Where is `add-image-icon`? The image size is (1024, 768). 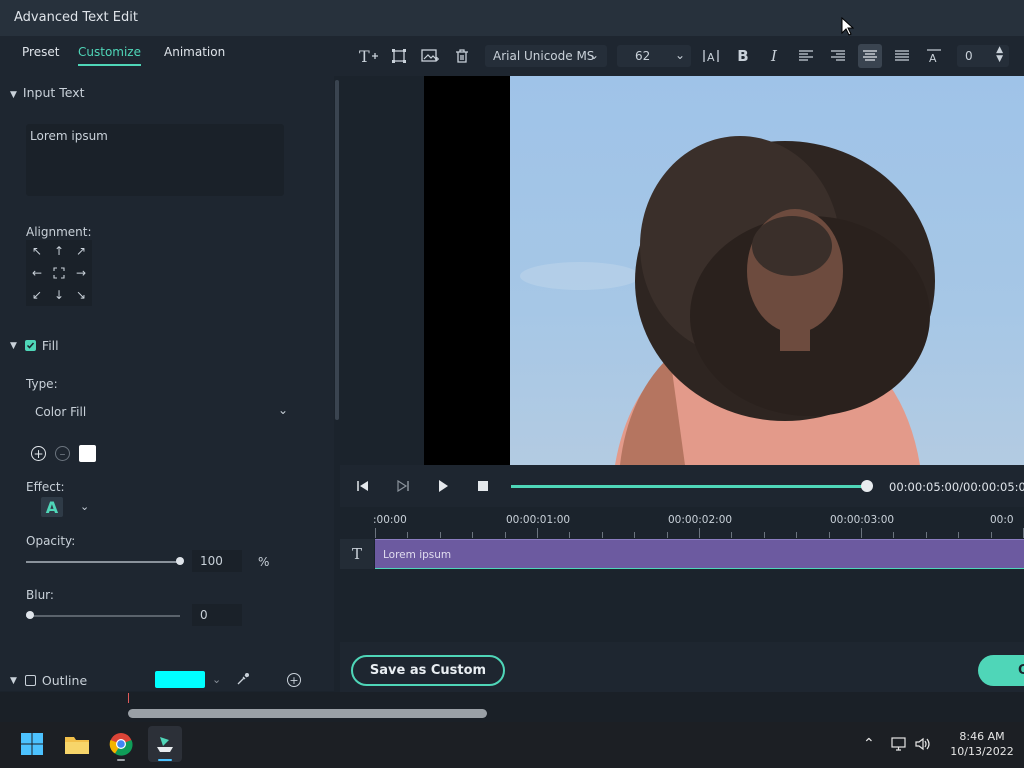 add-image-icon is located at coordinates (430, 56).